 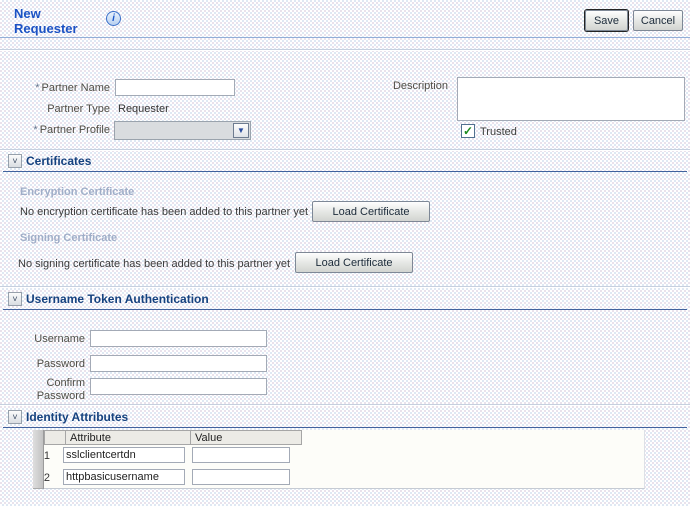 I want to click on username-input, so click(x=178, y=338).